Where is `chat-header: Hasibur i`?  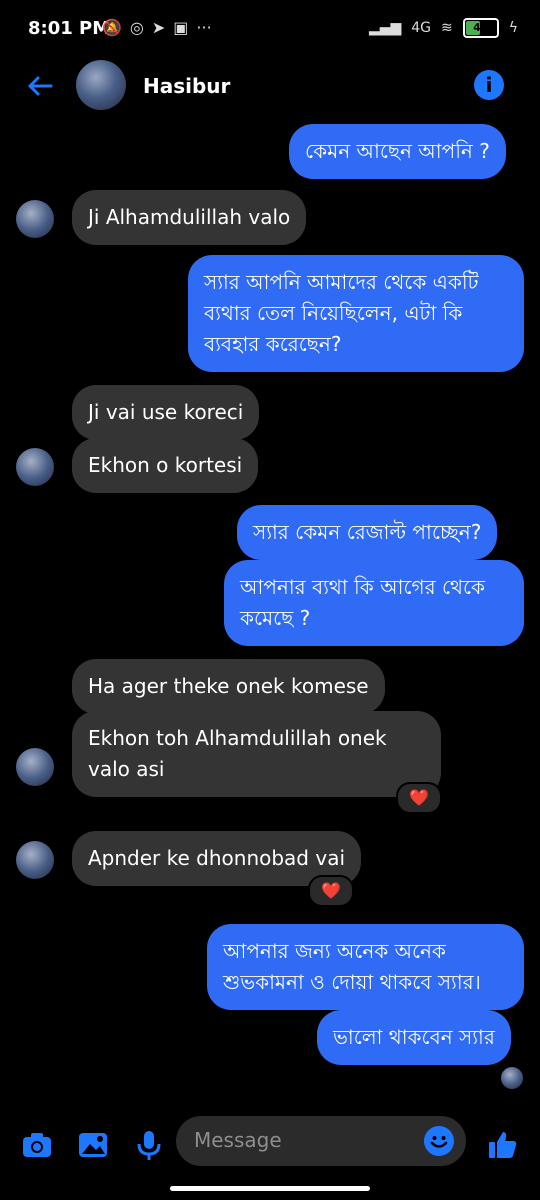
chat-header: Hasibur i is located at coordinates (270, 87).